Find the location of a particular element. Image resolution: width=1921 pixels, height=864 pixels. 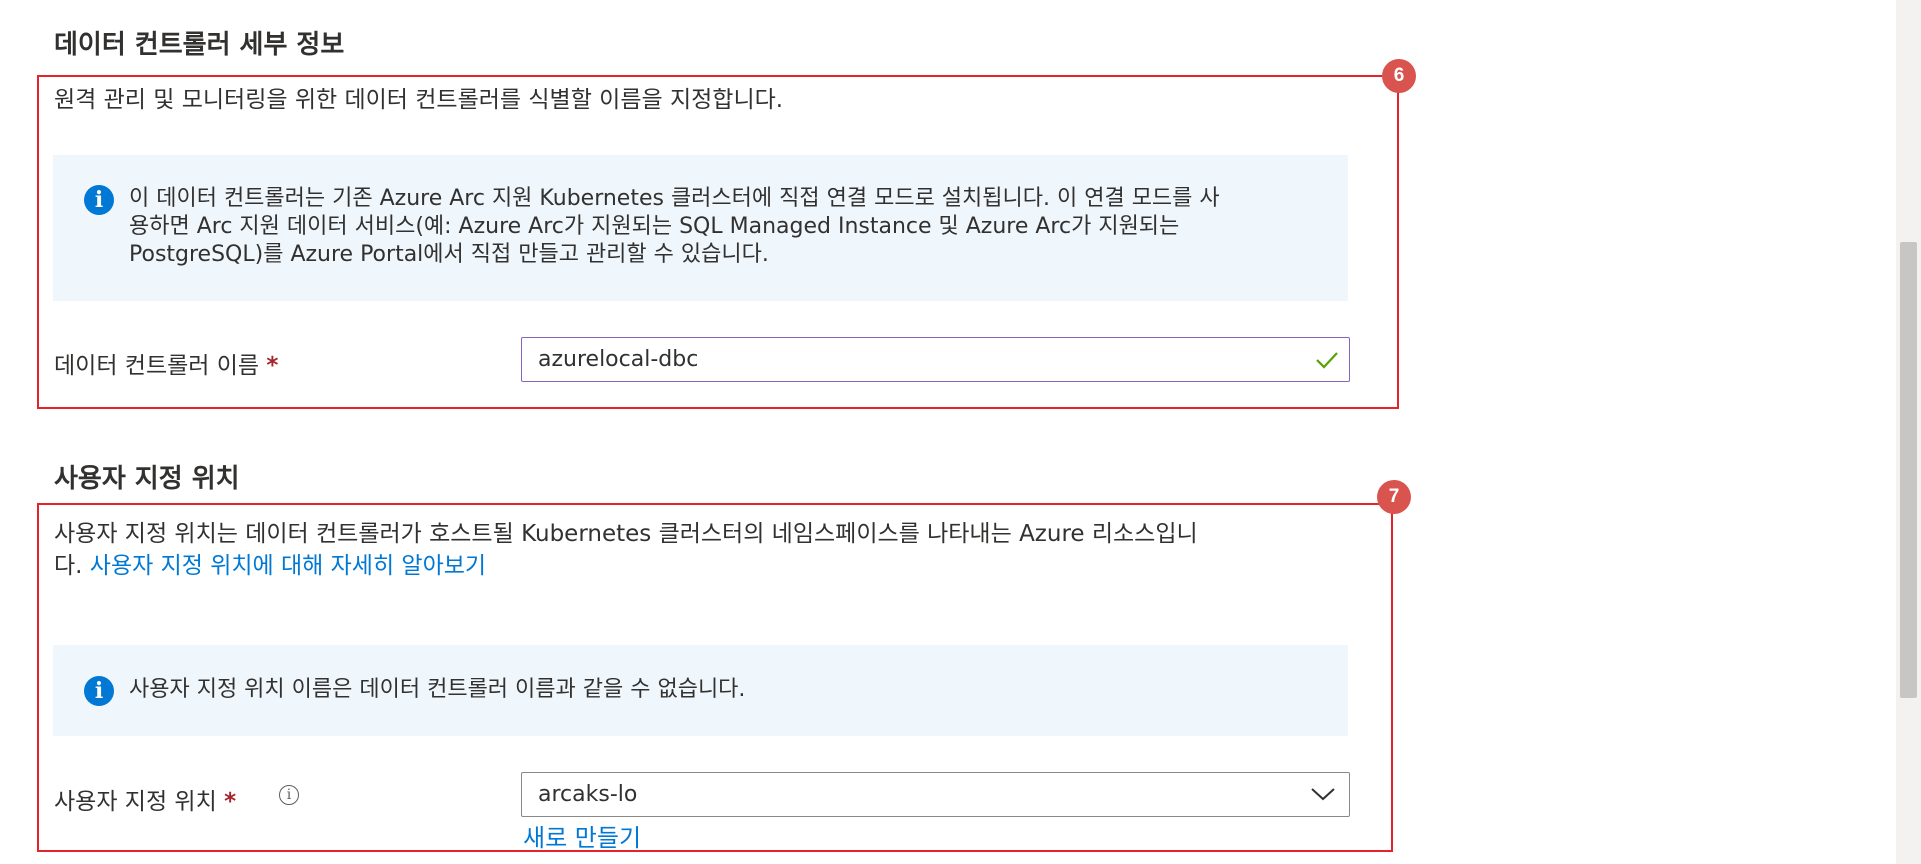

callout-badge-6: 6 is located at coordinates (1399, 76).